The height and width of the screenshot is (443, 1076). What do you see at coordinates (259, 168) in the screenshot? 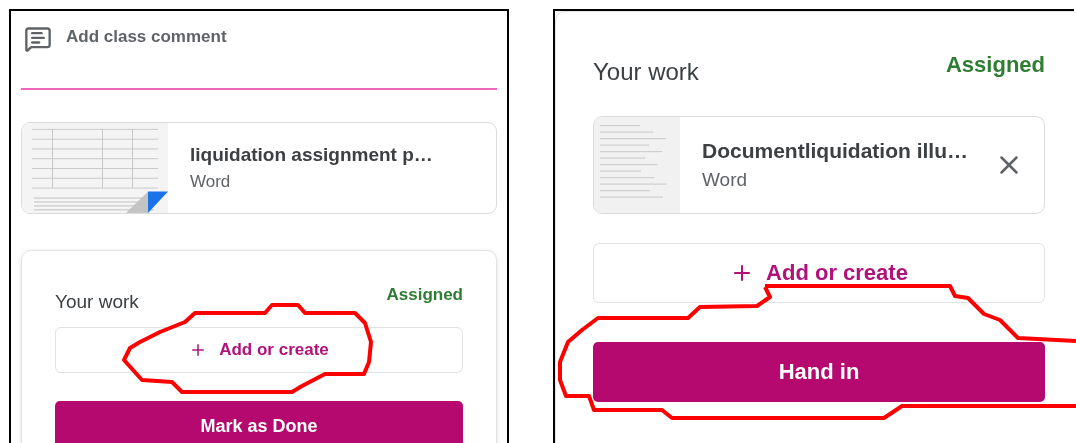
I see `attachment-card: liquidation assignment p… Word` at bounding box center [259, 168].